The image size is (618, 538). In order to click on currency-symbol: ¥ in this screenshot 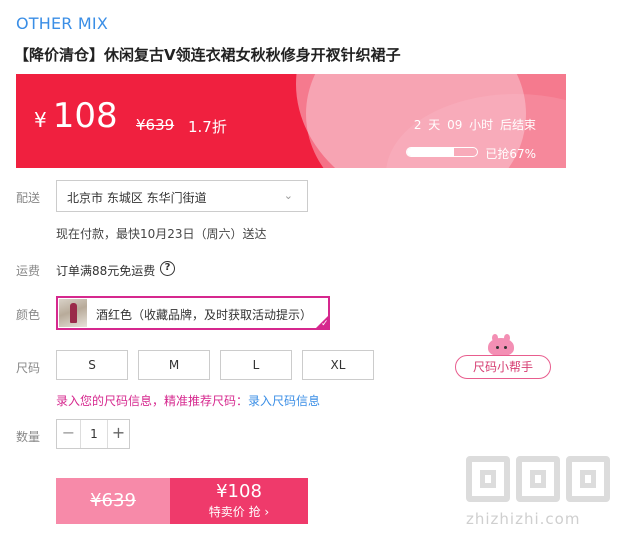, I will do `click(40, 120)`.